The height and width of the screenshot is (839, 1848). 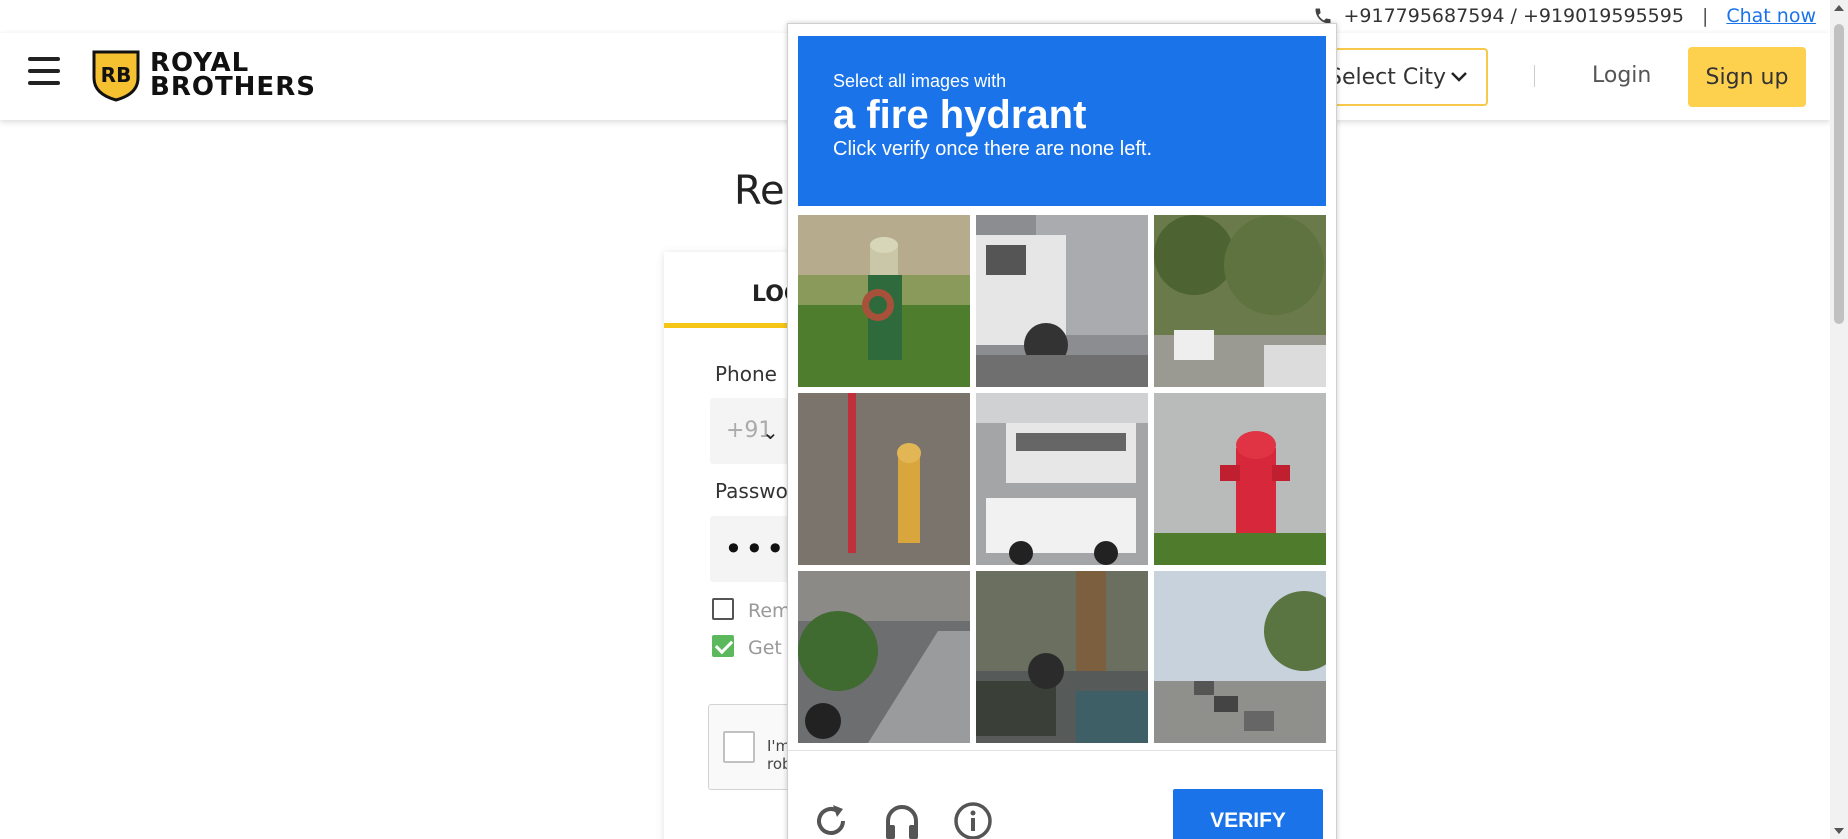 What do you see at coordinates (1839, 831) in the screenshot?
I see `scroll-down-arrow-icon` at bounding box center [1839, 831].